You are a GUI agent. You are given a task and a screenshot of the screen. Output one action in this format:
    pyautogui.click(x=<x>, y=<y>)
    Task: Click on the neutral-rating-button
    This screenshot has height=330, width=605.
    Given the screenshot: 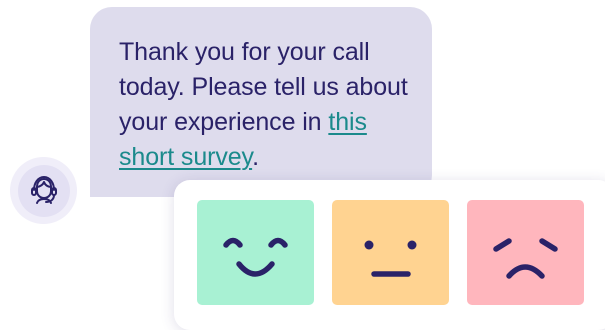 What is the action you would take?
    pyautogui.click(x=390, y=252)
    